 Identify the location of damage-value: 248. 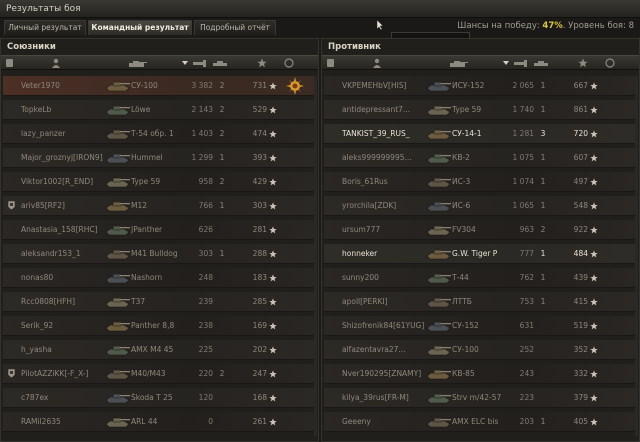
(205, 277).